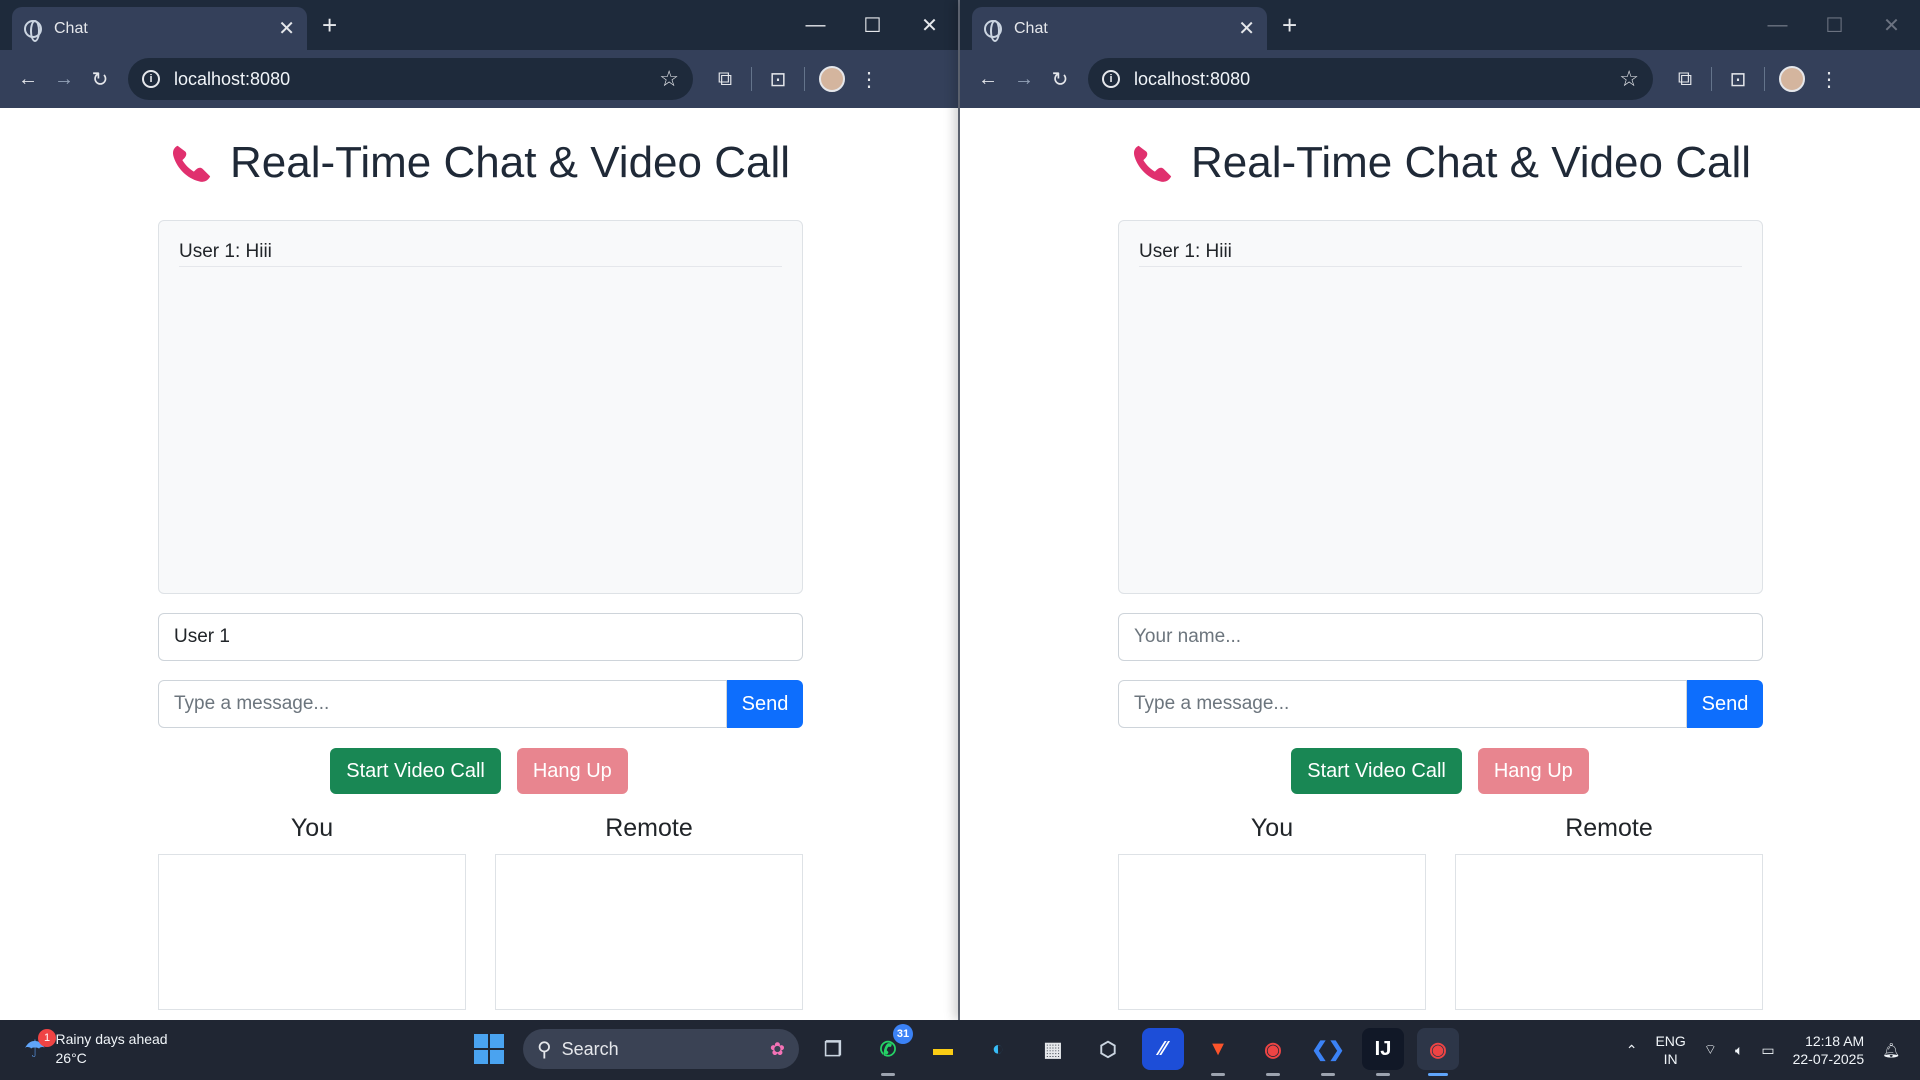  I want to click on search-highlight-icon: ✿, so click(777, 1048).